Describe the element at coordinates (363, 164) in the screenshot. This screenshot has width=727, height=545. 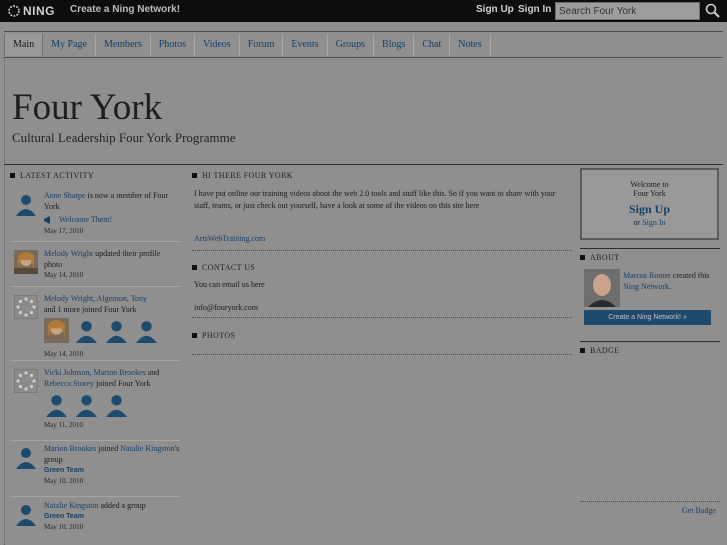
I see `header-divider` at that location.